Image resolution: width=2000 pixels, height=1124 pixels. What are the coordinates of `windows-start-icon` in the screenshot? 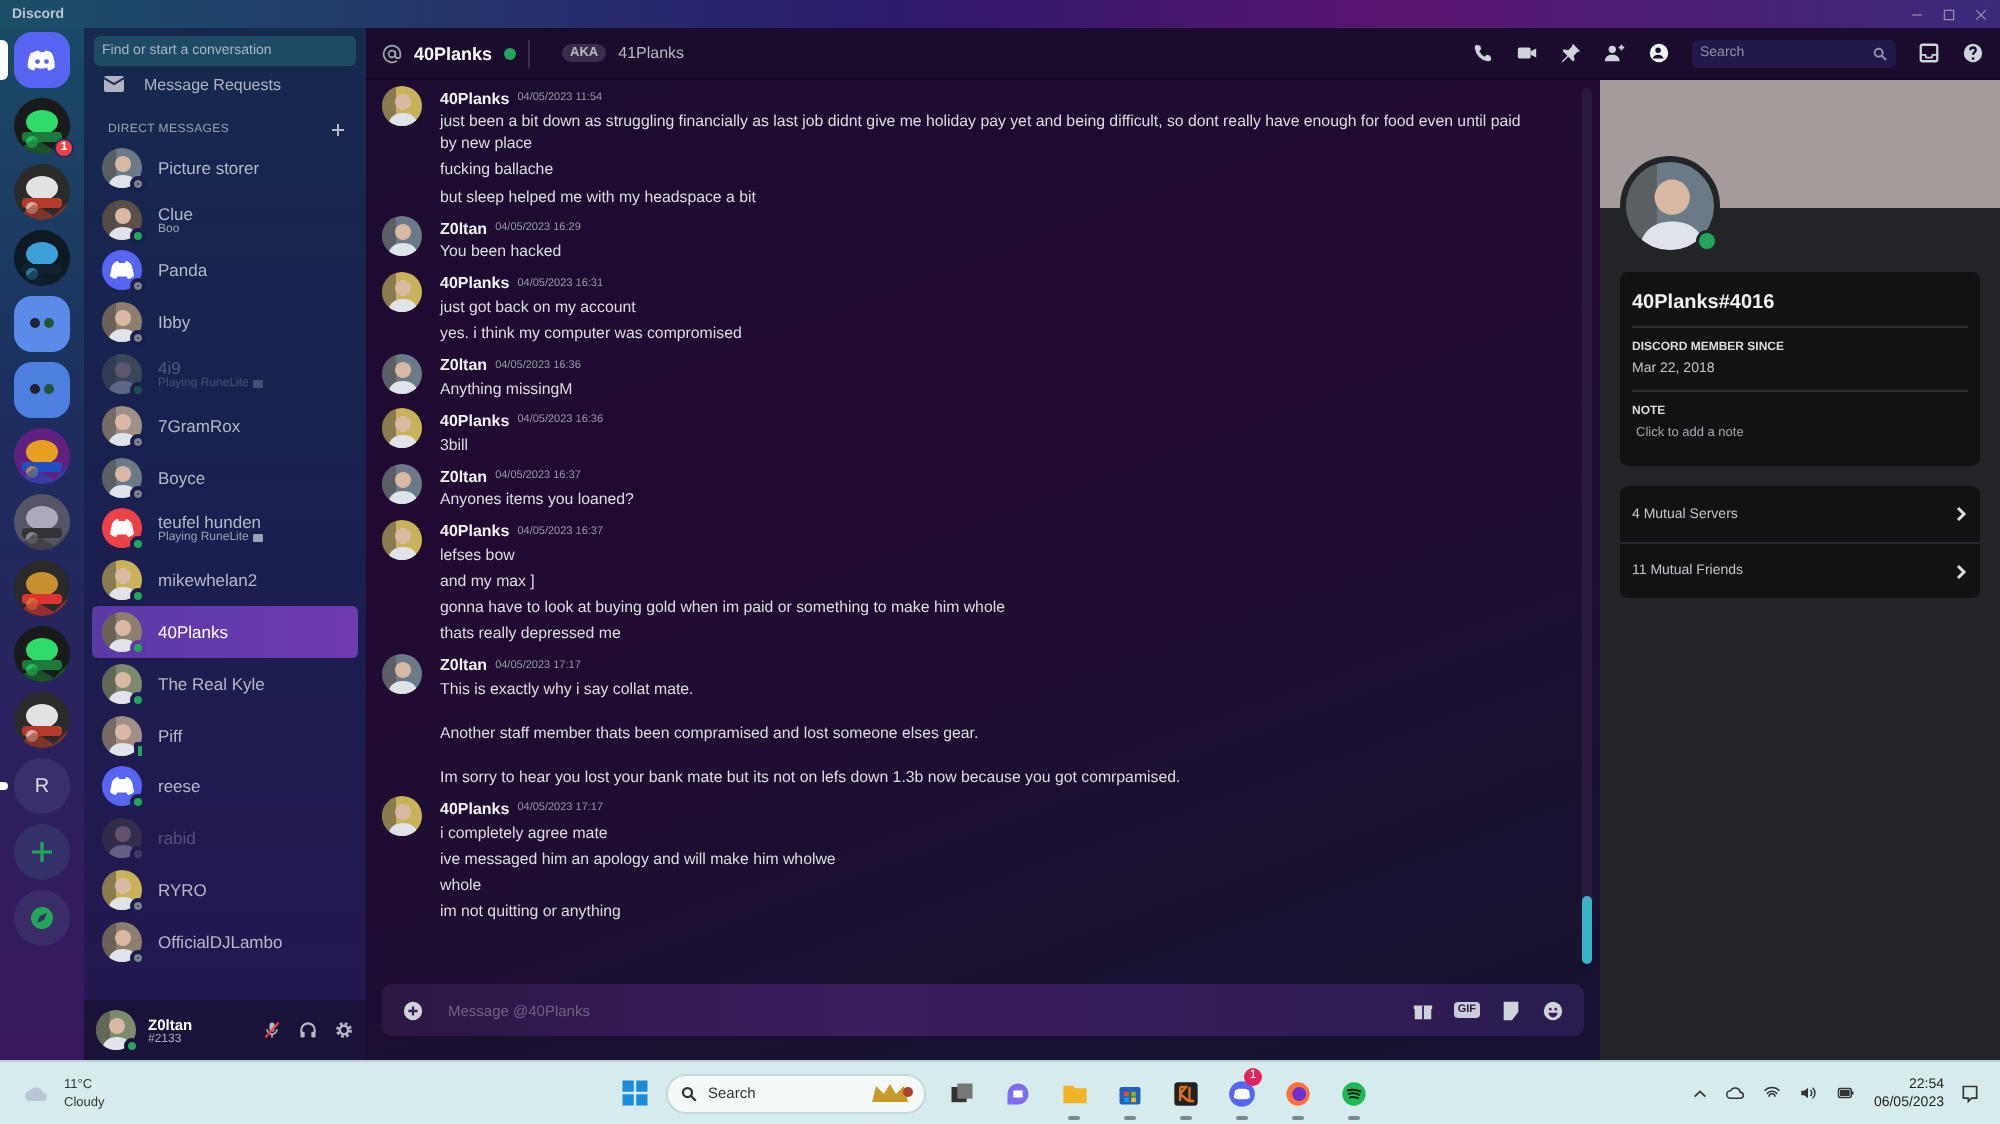 It's located at (635, 1093).